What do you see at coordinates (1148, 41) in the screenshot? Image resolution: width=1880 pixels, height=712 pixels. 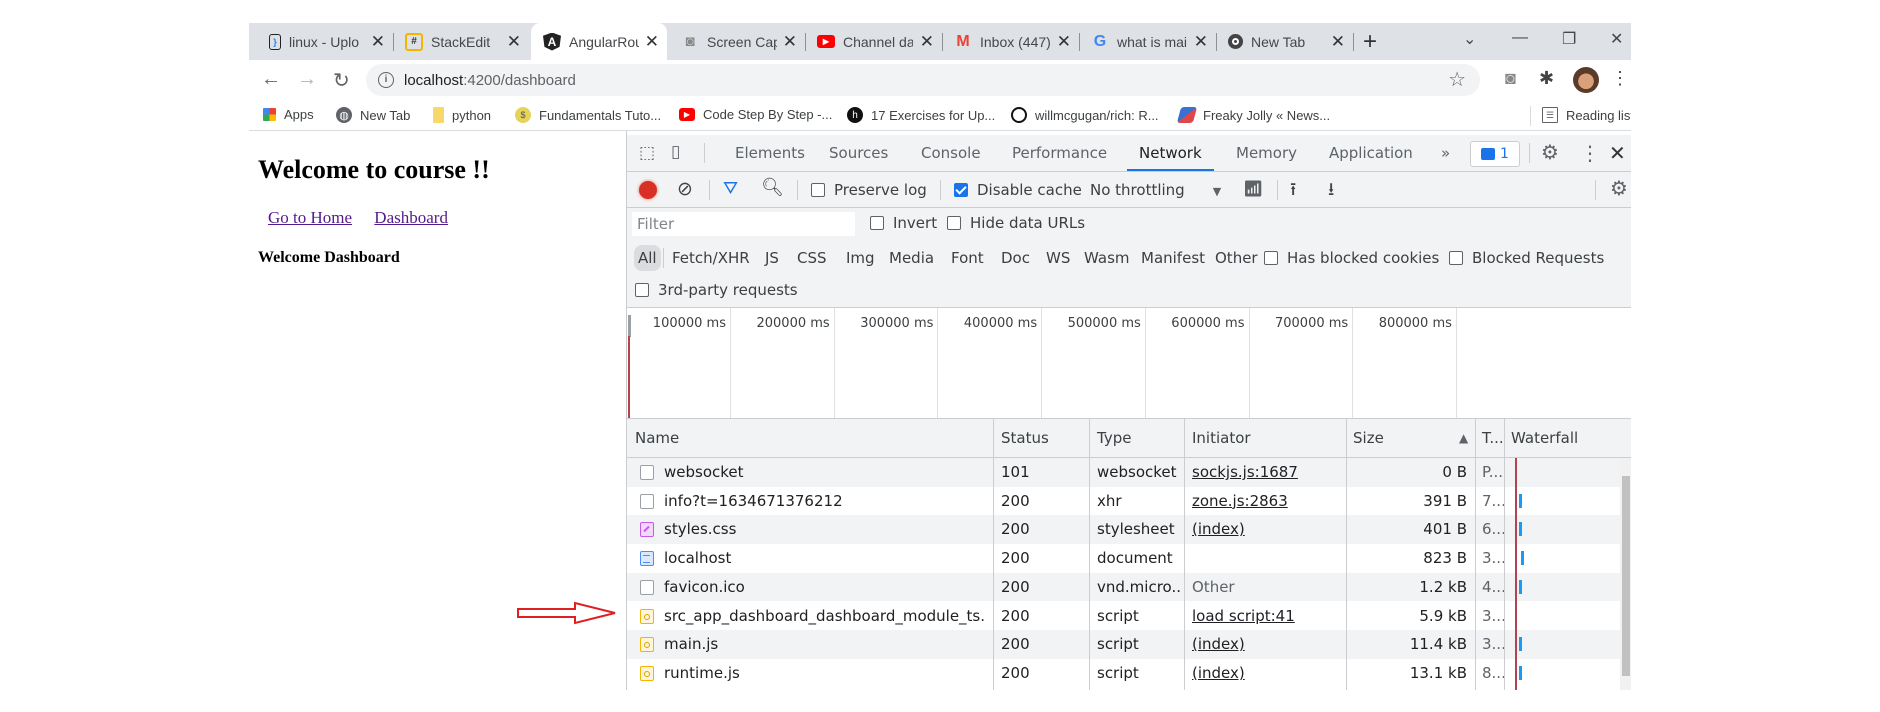 I see `tab-google-search: G what is mai ✕` at bounding box center [1148, 41].